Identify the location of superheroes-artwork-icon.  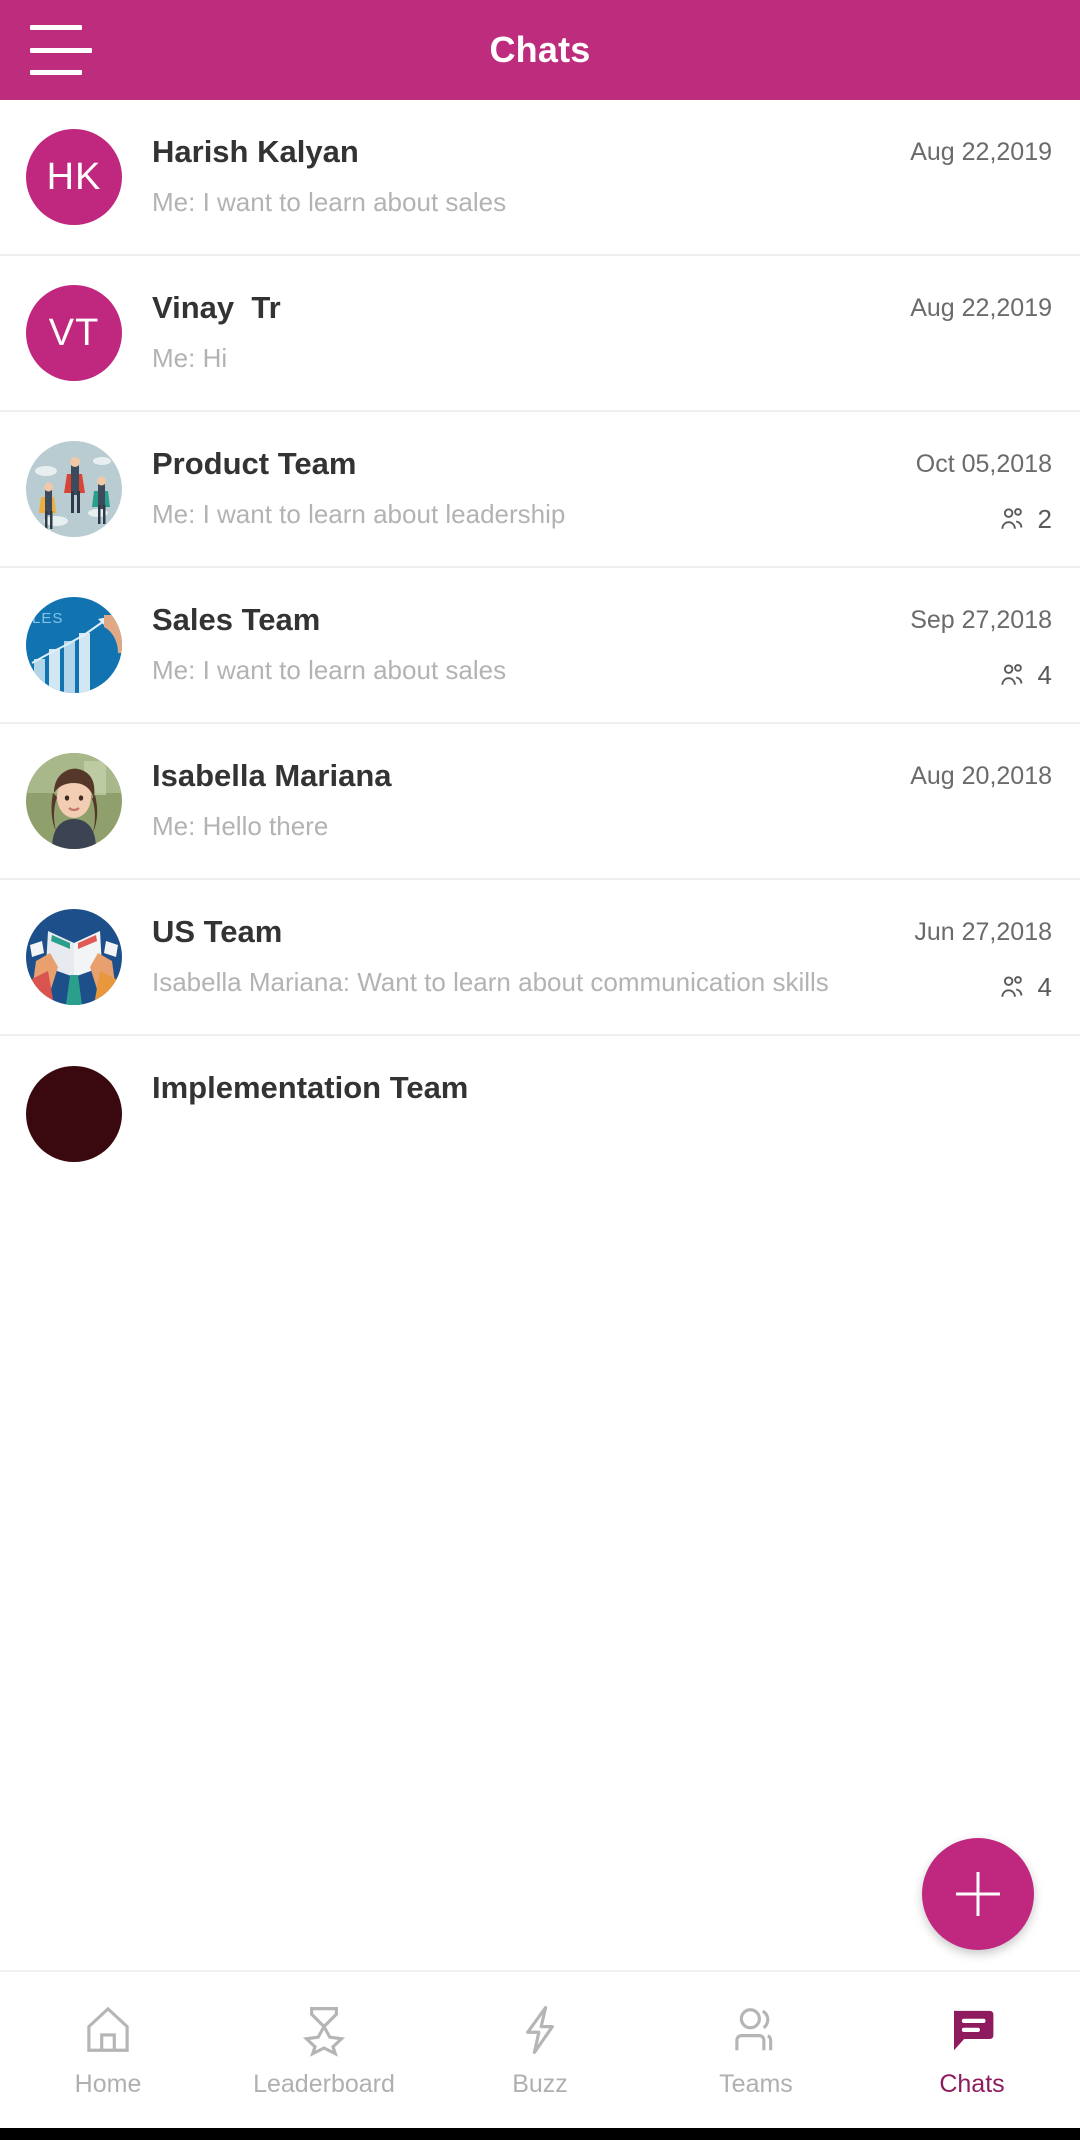
(74, 489).